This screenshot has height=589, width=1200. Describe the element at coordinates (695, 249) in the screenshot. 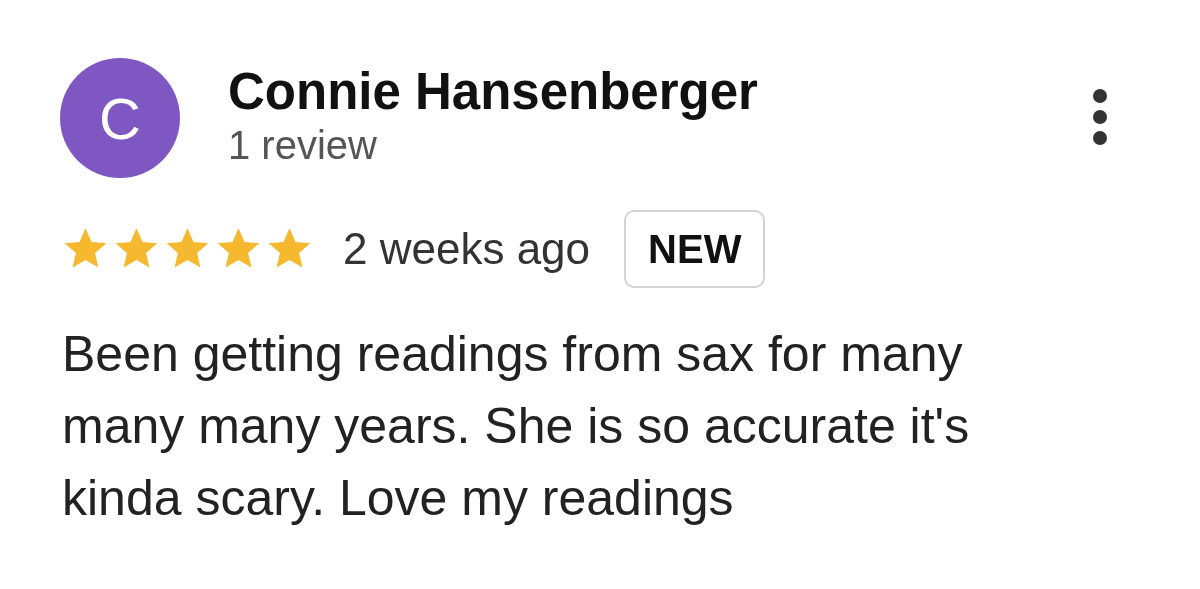

I see `new-badge: NEW` at that location.